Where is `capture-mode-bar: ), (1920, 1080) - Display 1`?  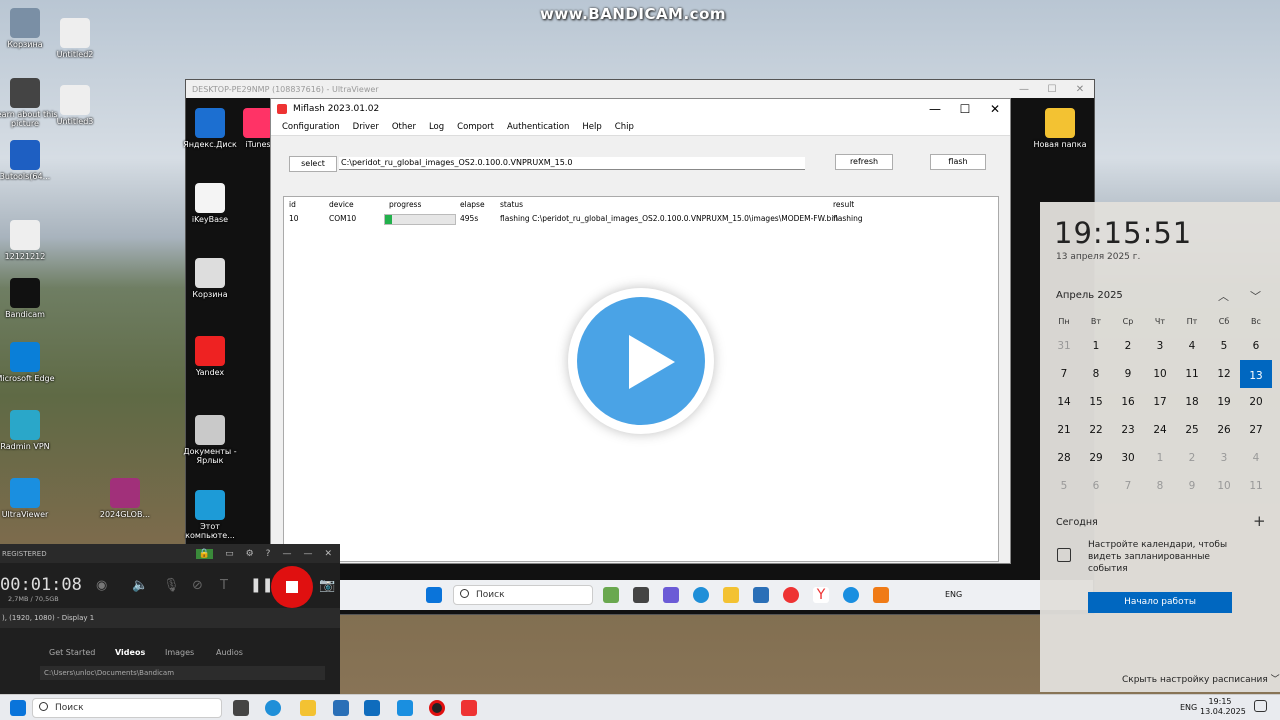 capture-mode-bar: ), (1920, 1080) - Display 1 is located at coordinates (170, 618).